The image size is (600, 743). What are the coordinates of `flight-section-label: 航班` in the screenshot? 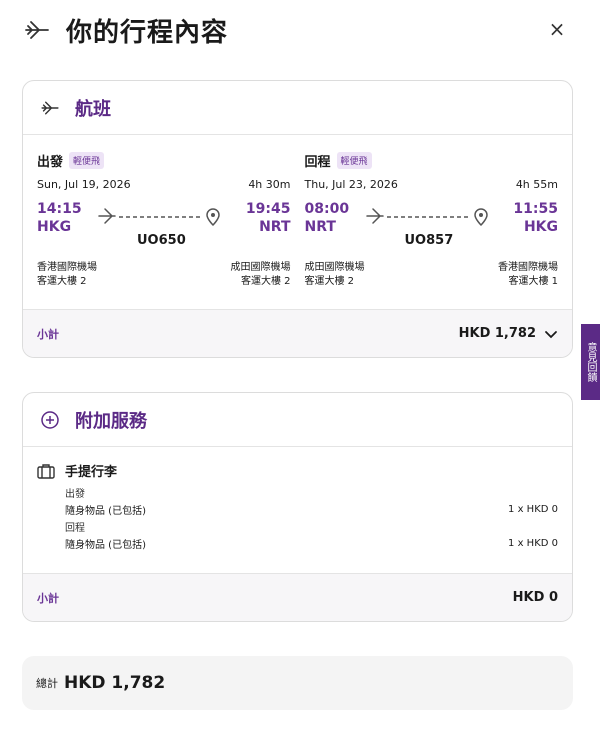 It's located at (93, 109).